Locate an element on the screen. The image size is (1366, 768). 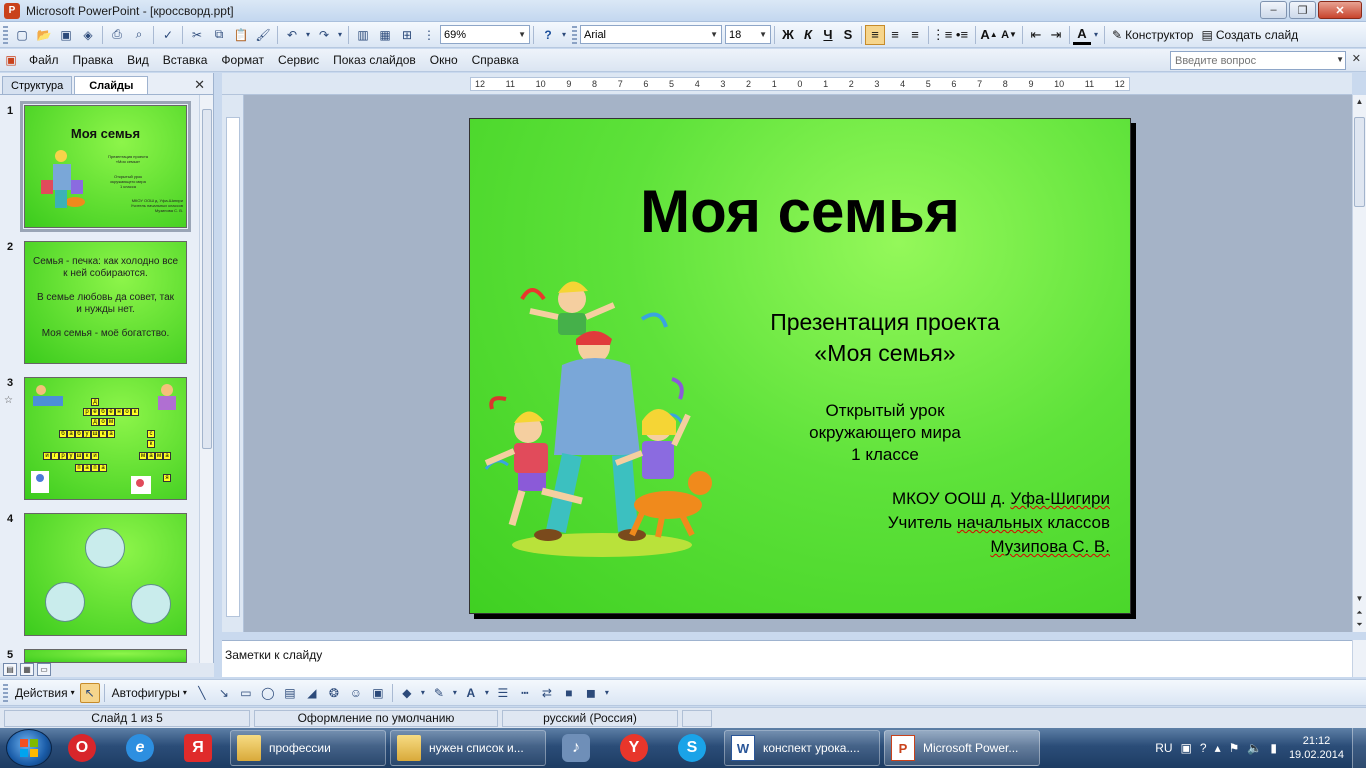
insert-grid-icon: ⊞ is located at coordinates (407, 35).